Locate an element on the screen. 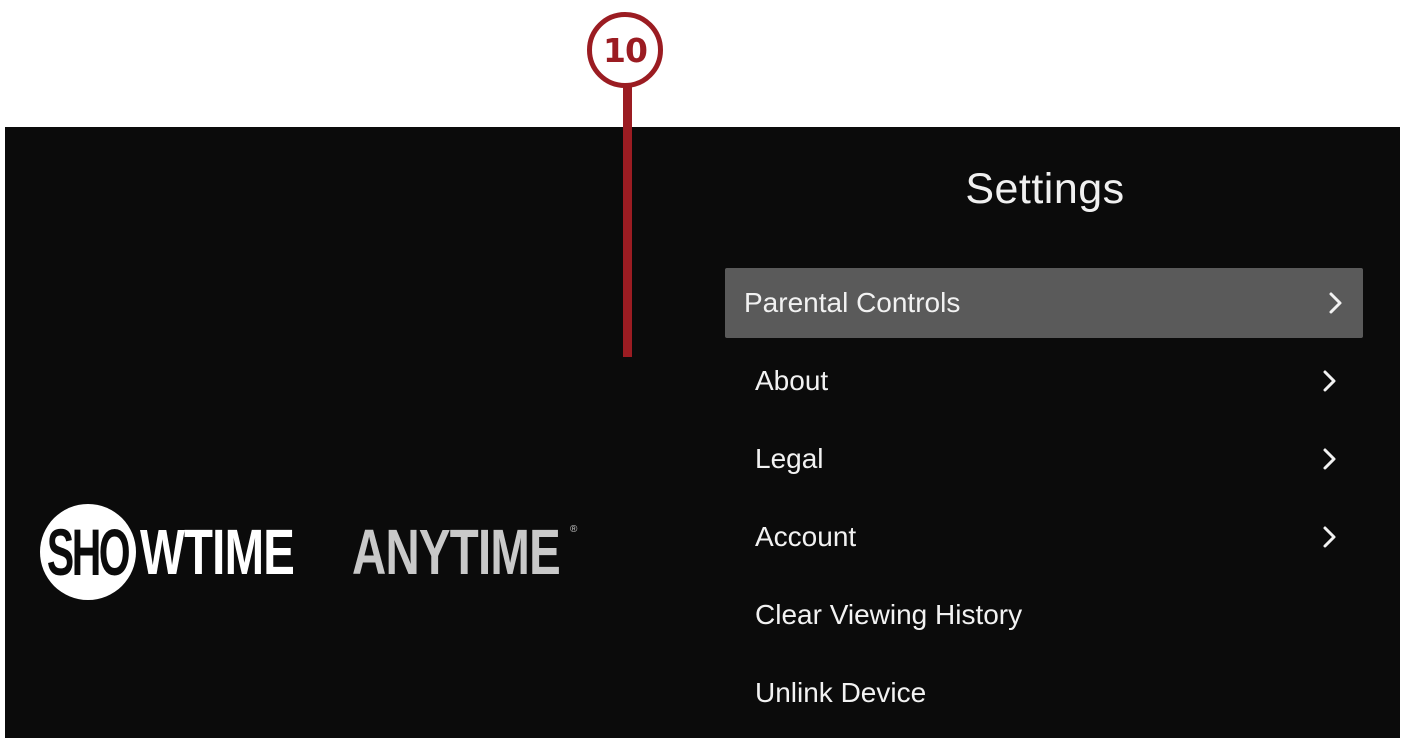 Image resolution: width=1405 pixels, height=738 pixels. showtime-anytime-logo: SHO WTIME ANYTIME ® is located at coordinates (309, 552).